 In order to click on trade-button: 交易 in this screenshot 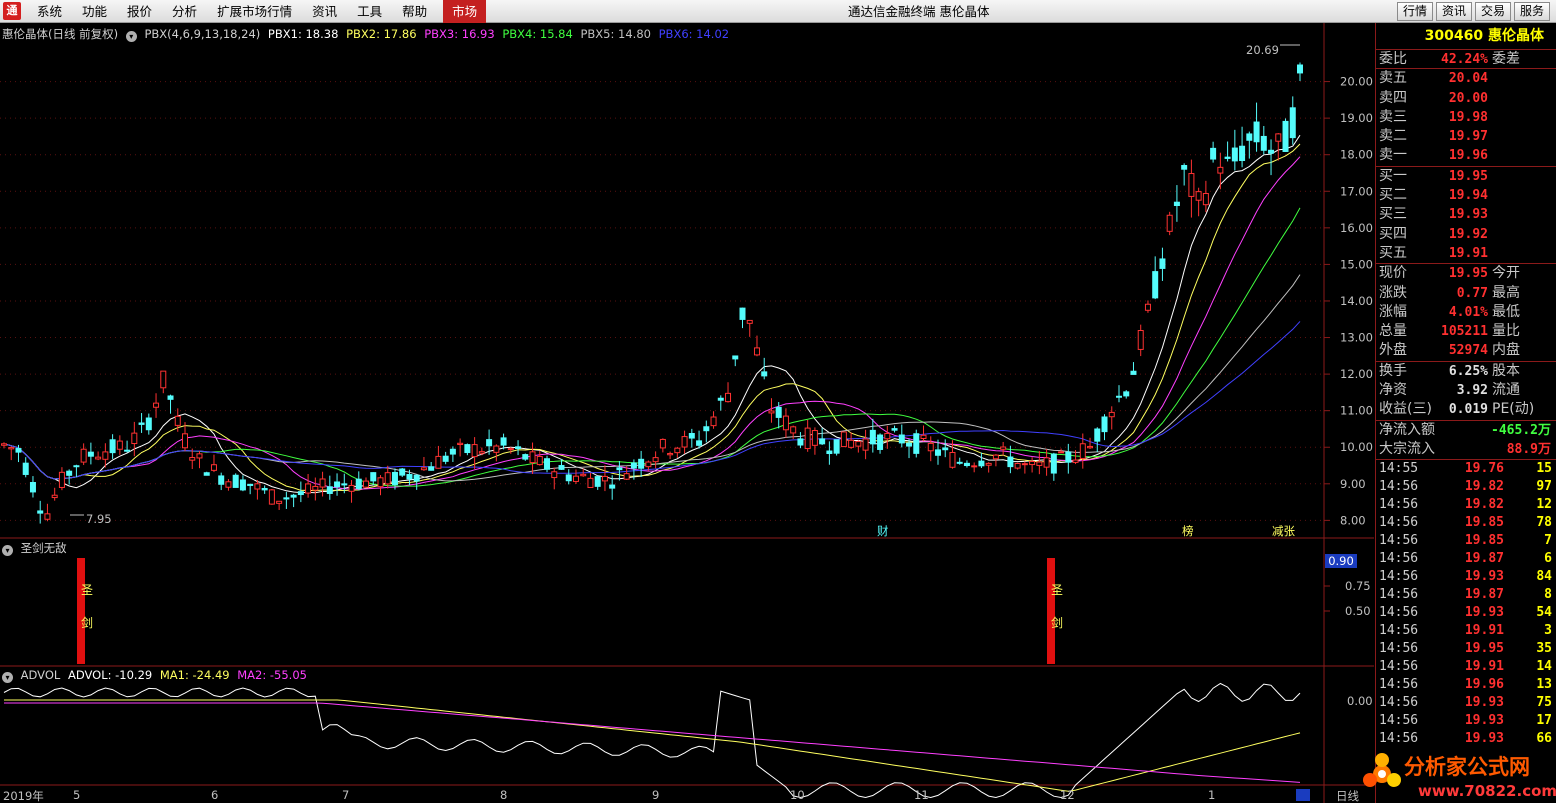, I will do `click(1492, 11)`.